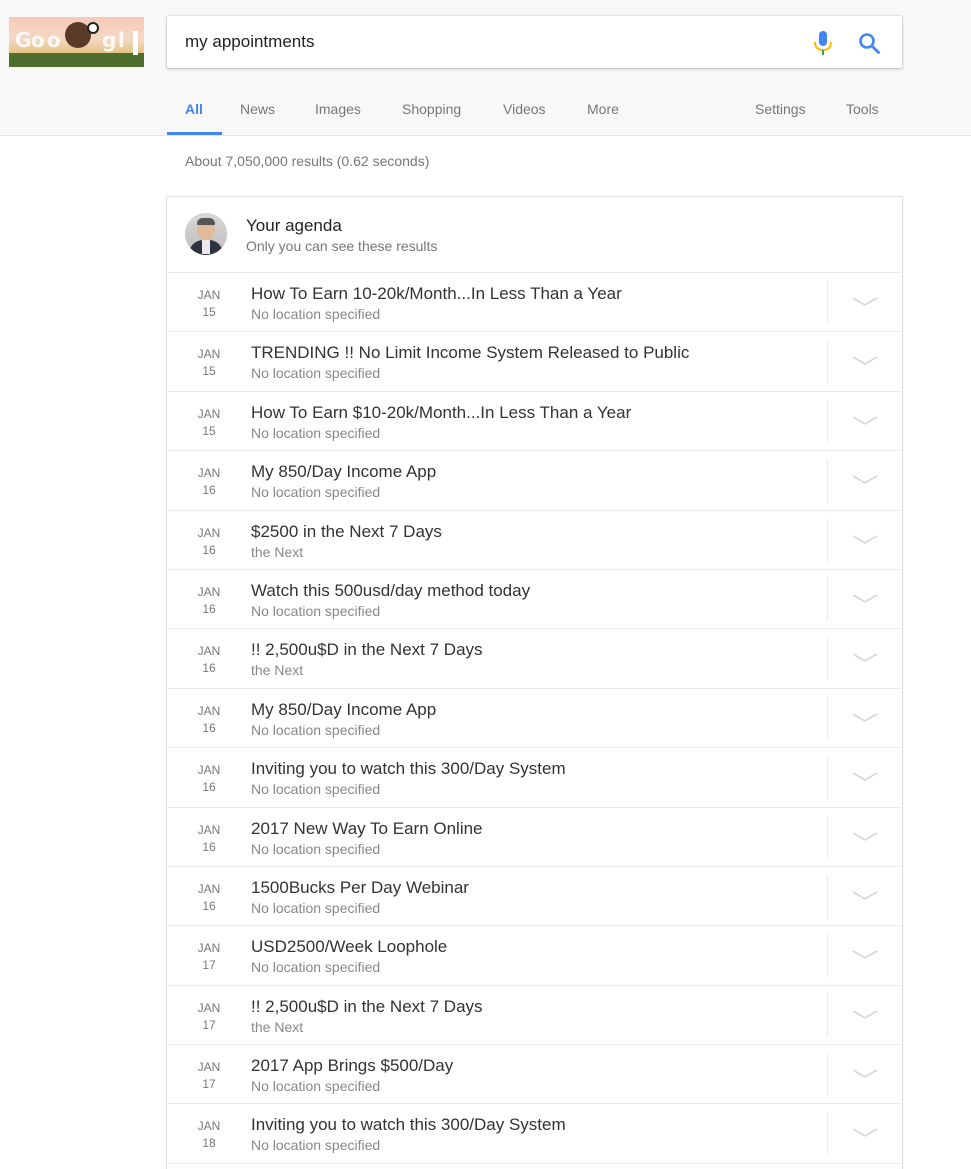 This screenshot has height=1169, width=971. I want to click on tab-news: News, so click(257, 110).